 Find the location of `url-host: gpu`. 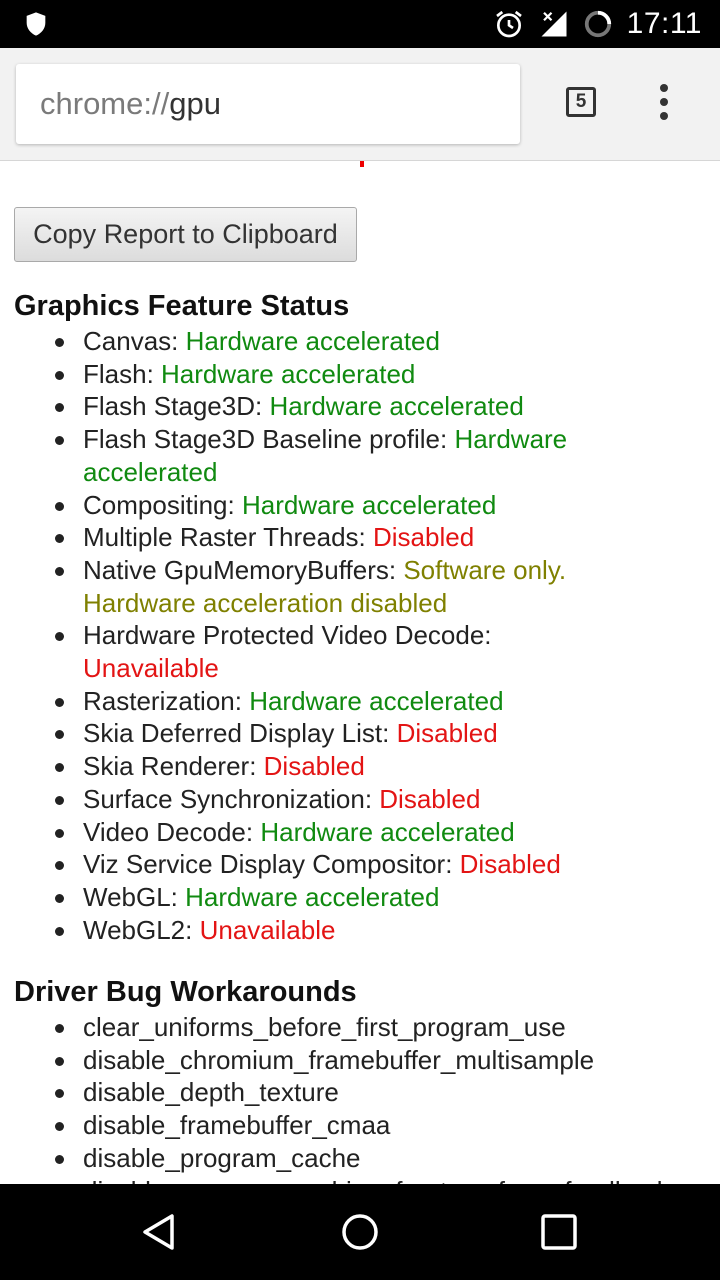

url-host: gpu is located at coordinates (195, 103).